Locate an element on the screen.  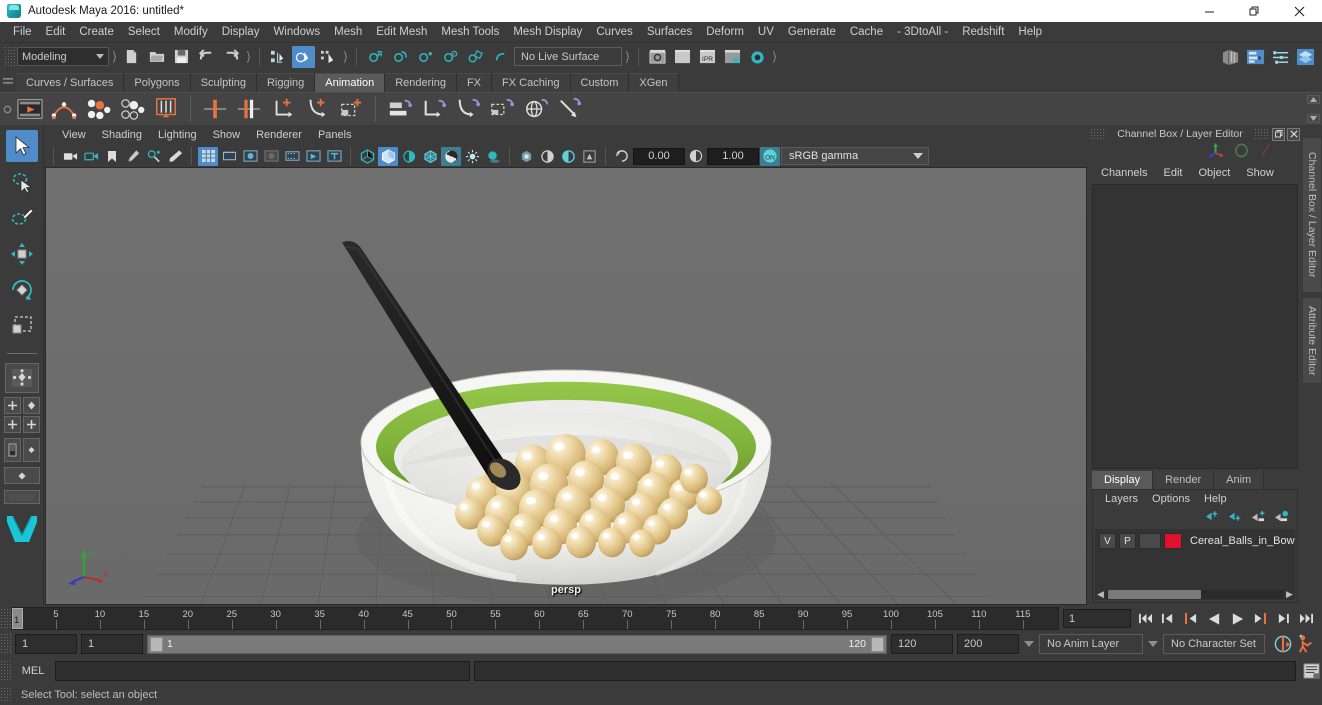
scale-tool is located at coordinates (22, 326).